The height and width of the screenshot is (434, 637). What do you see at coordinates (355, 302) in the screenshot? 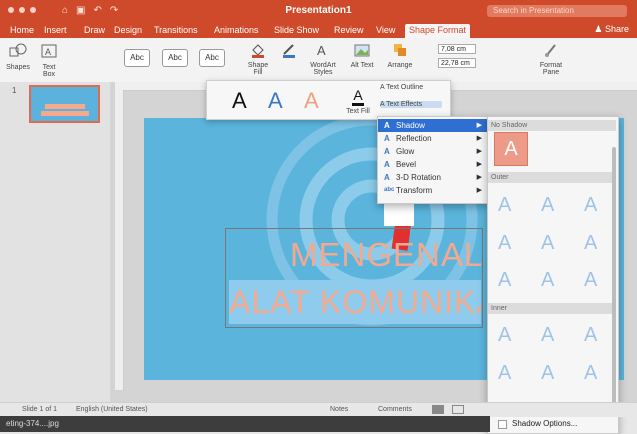
I see `title-line-2: ALAT KOMUNIKASI` at bounding box center [355, 302].